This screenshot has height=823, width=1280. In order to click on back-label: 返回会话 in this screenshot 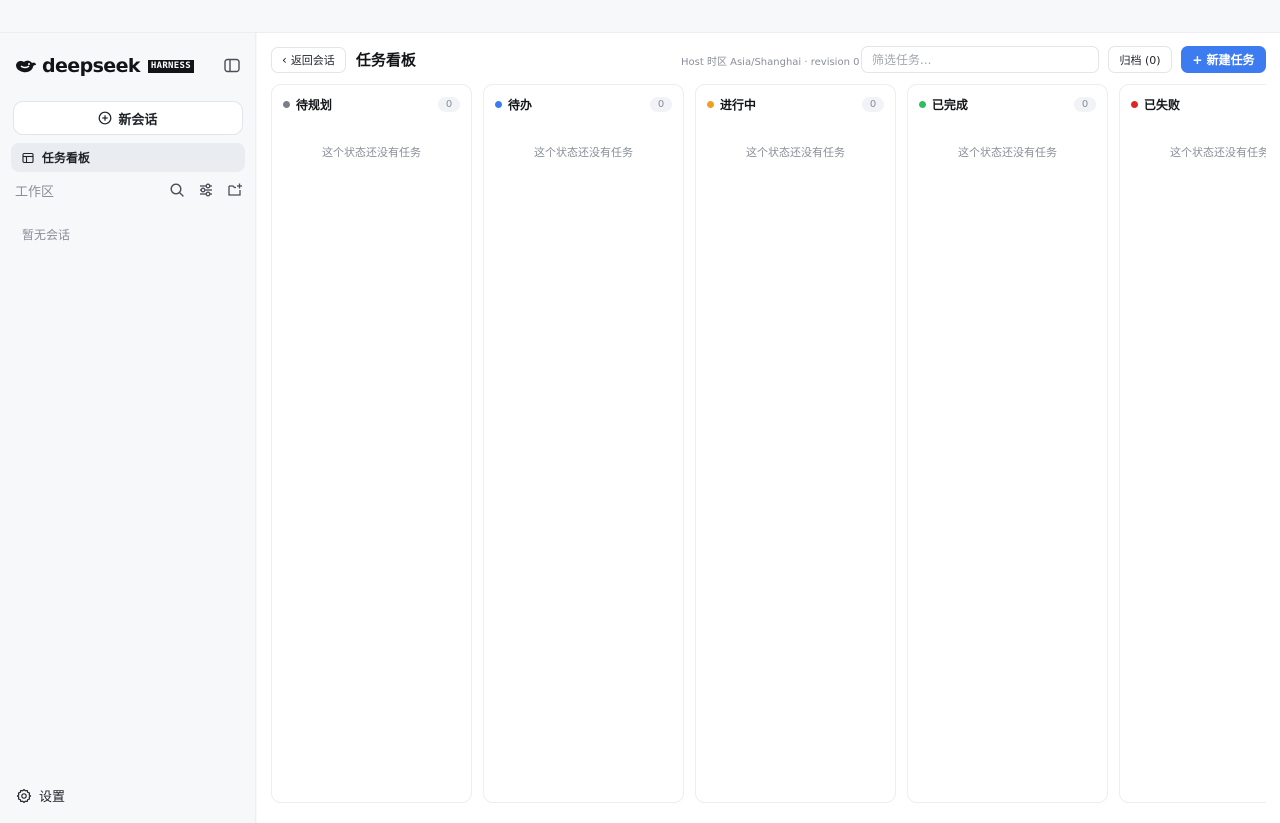, I will do `click(312, 60)`.